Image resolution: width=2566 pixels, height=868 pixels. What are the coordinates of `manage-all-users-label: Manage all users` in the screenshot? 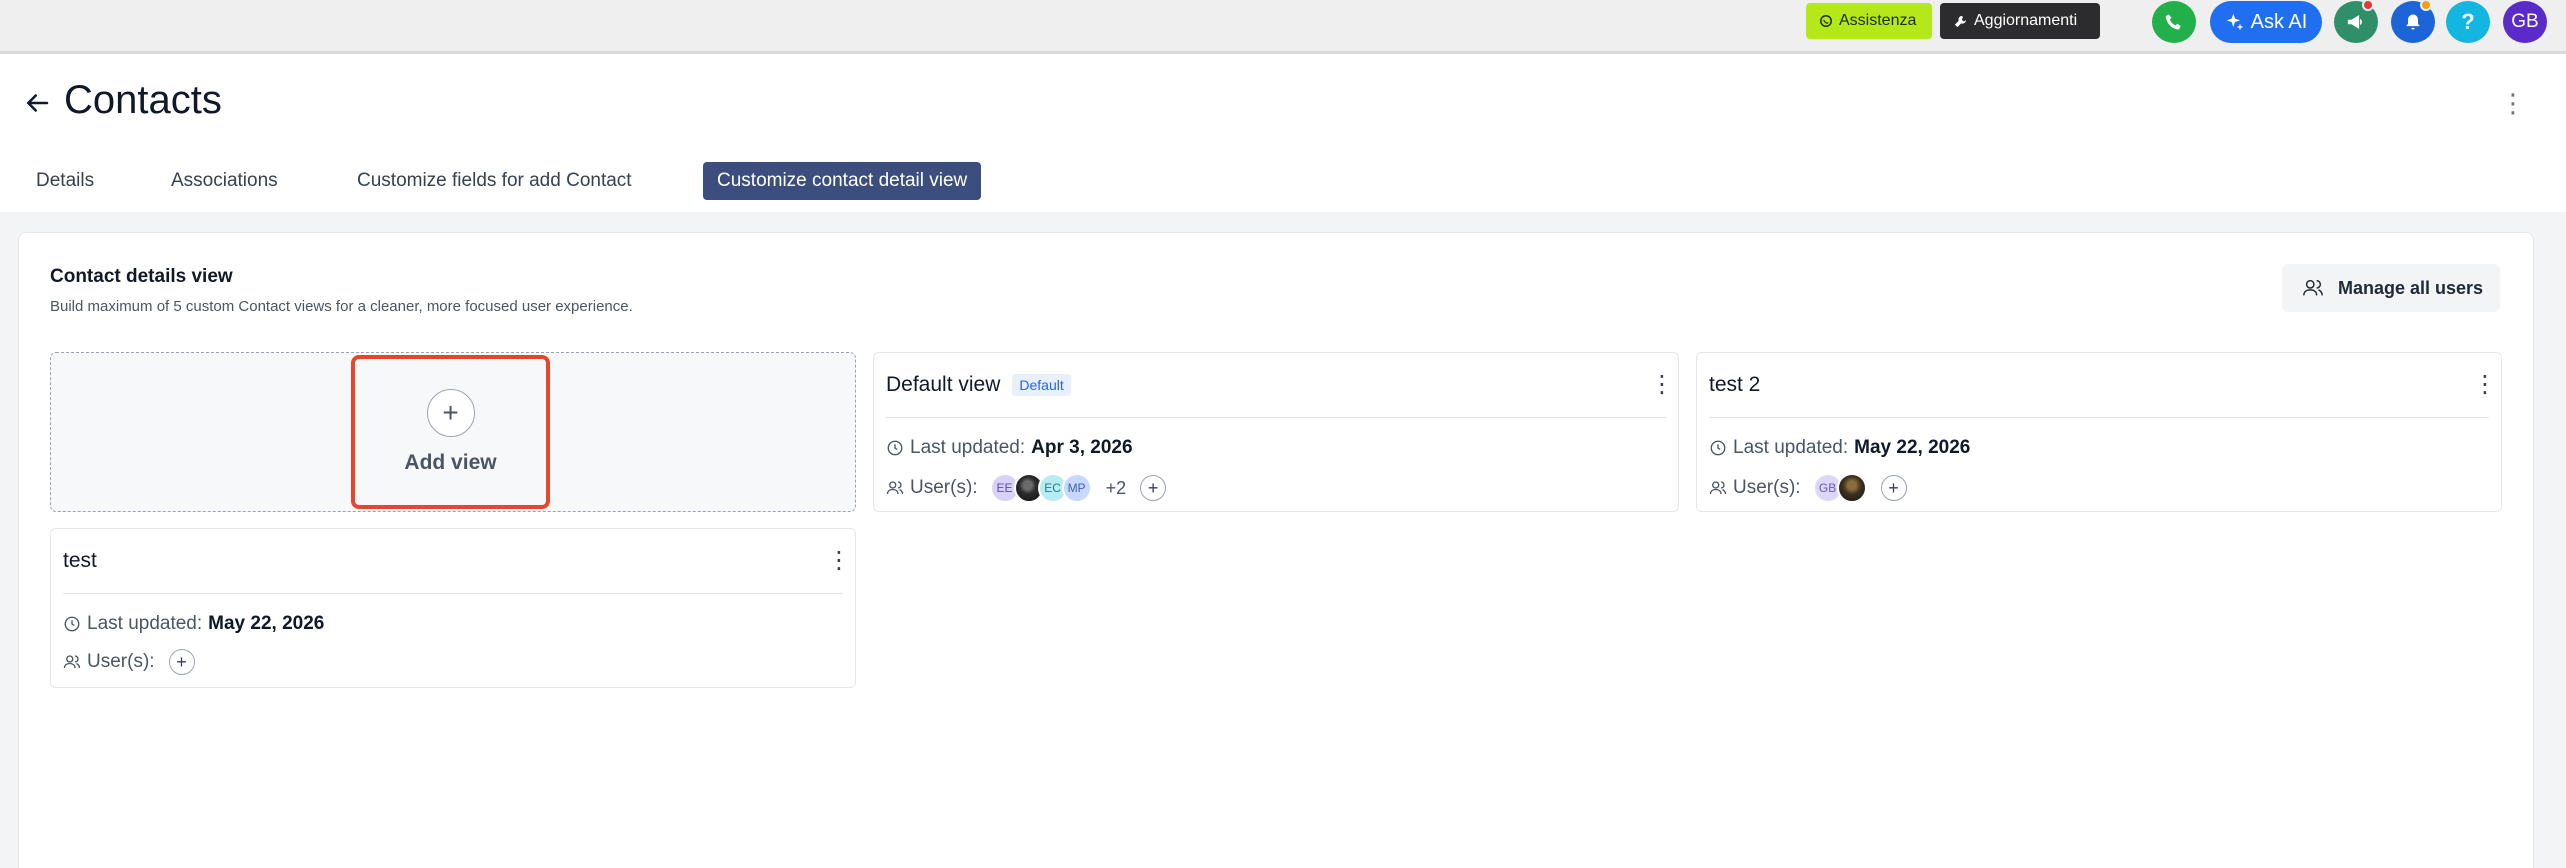 It's located at (2411, 287).